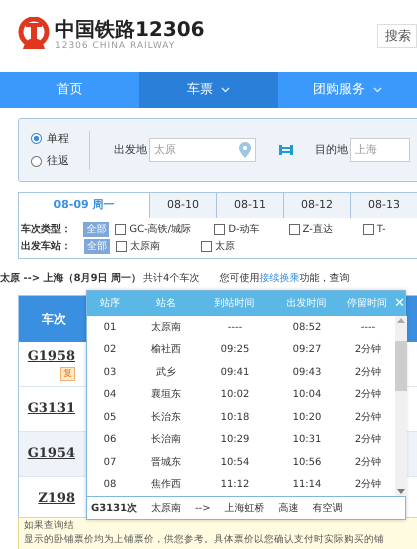  I want to click on train-number-link: G3131, so click(51, 409).